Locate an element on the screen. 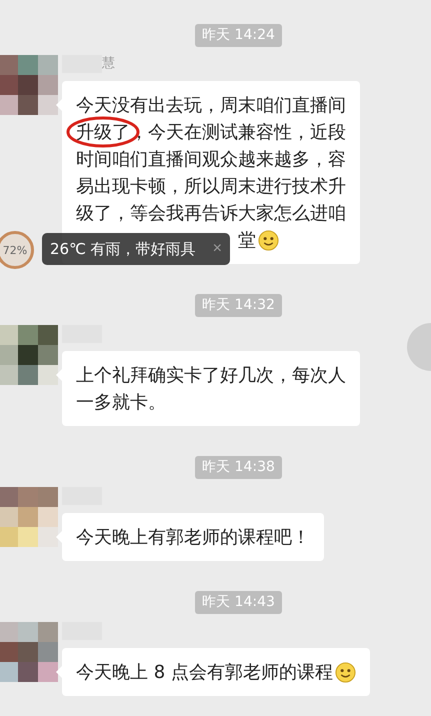  message-text: 今天没有出去玩，周末咱们直播间 is located at coordinates (211, 106).